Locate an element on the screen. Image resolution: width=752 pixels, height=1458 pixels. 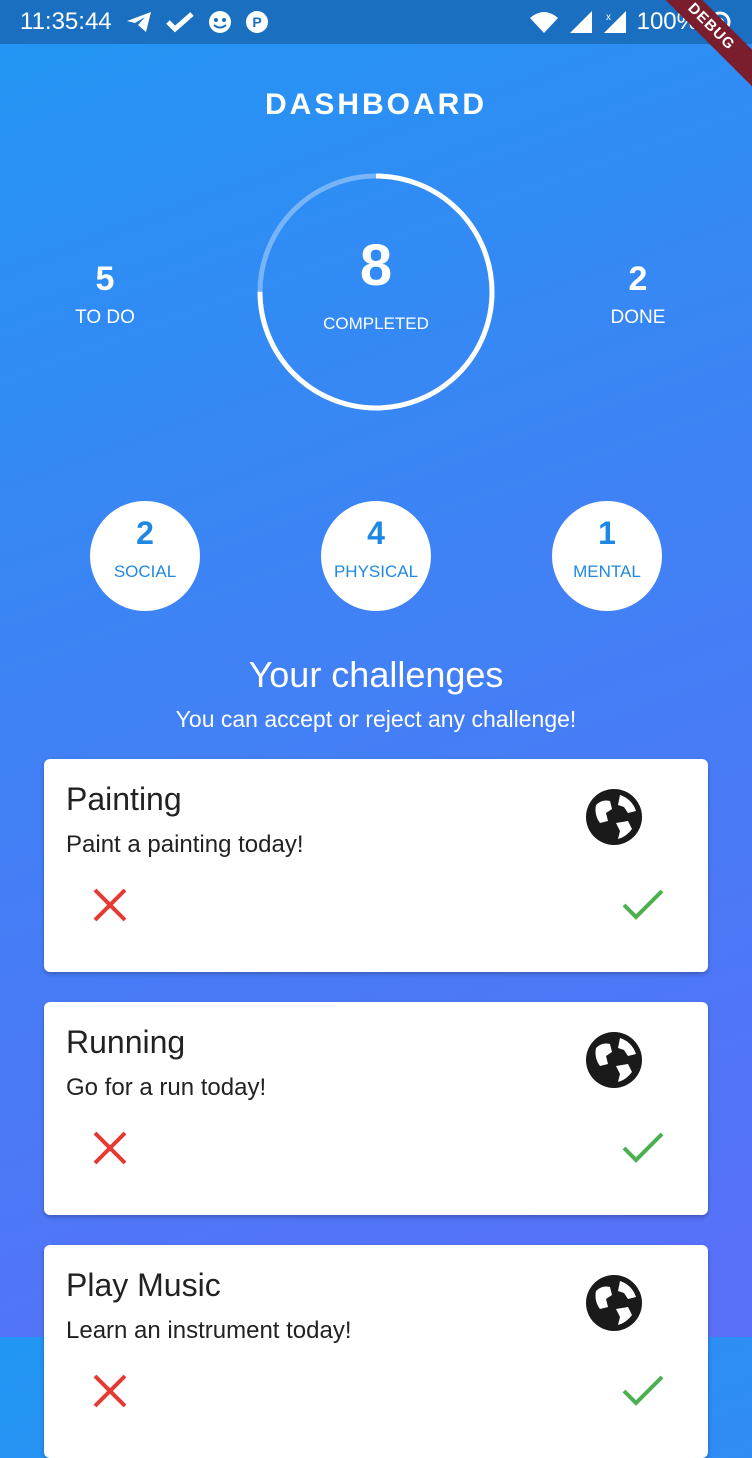
category-label: MENTAL is located at coordinates (607, 571).